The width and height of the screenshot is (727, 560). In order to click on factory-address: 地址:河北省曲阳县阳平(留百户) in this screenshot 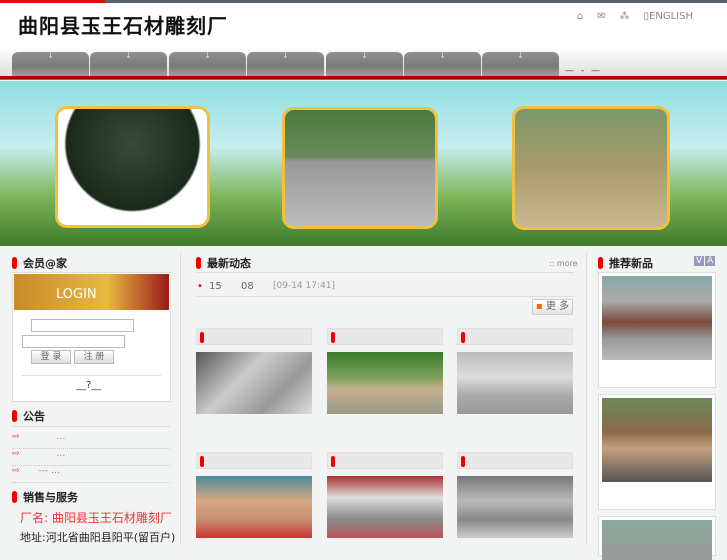, I will do `click(98, 537)`.